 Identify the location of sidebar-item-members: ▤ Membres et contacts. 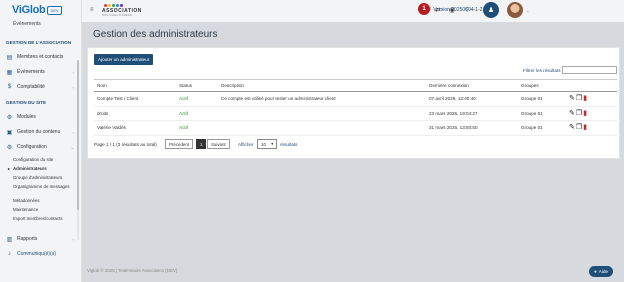
(42, 57).